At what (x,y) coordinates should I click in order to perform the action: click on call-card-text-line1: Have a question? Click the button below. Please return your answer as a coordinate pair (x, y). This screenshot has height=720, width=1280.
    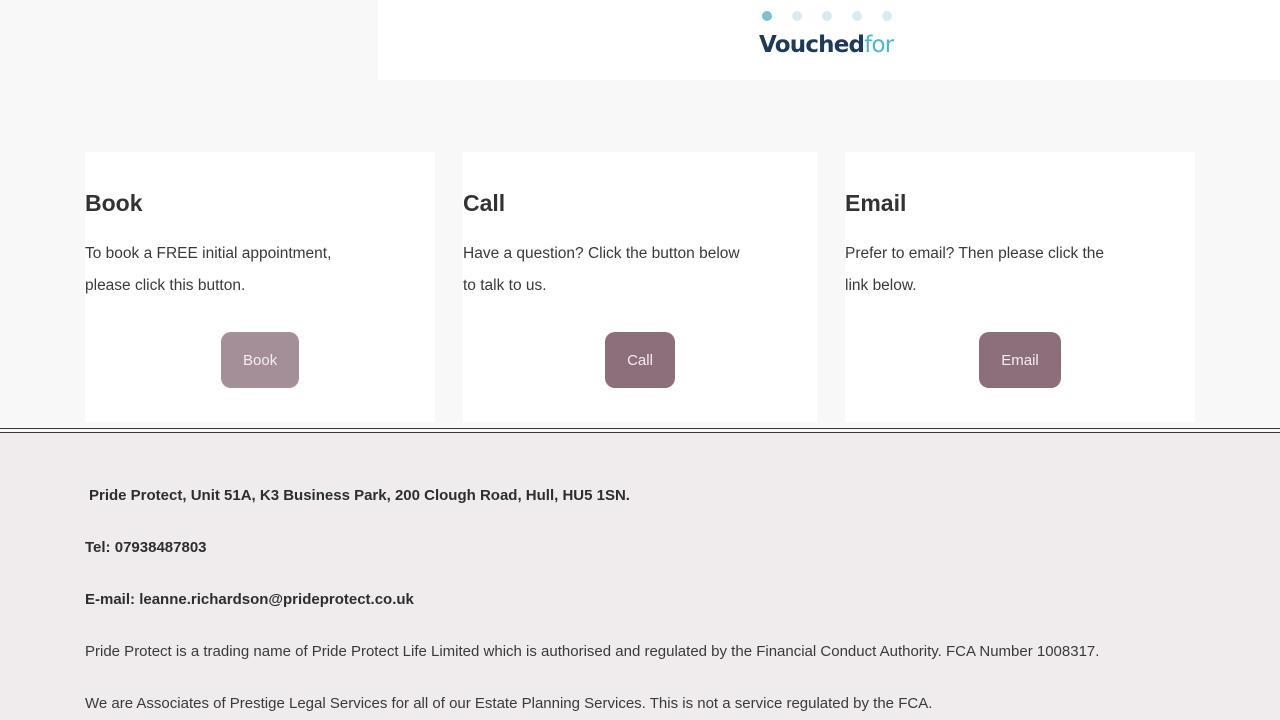
    Looking at the image, I should click on (601, 253).